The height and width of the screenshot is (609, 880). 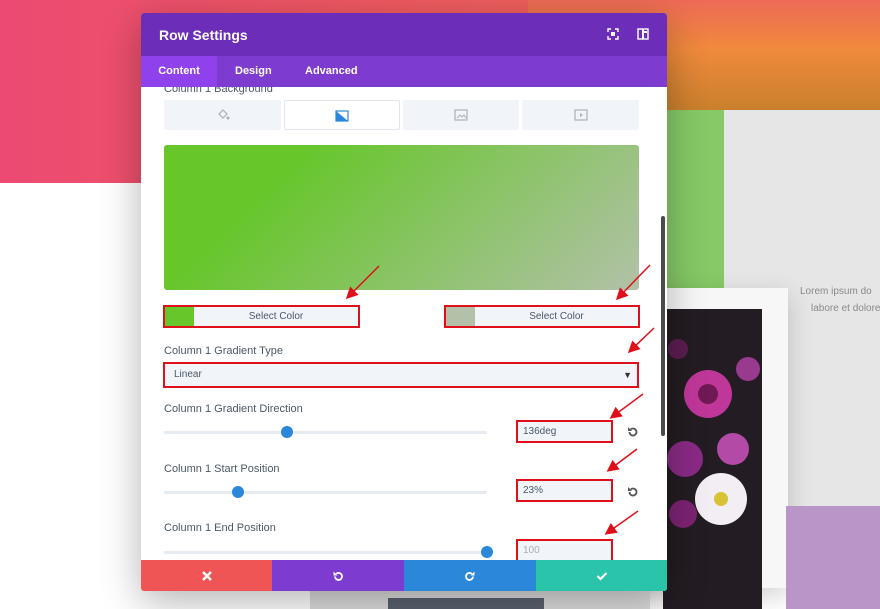 I want to click on expand-icon, so click(x=613, y=34).